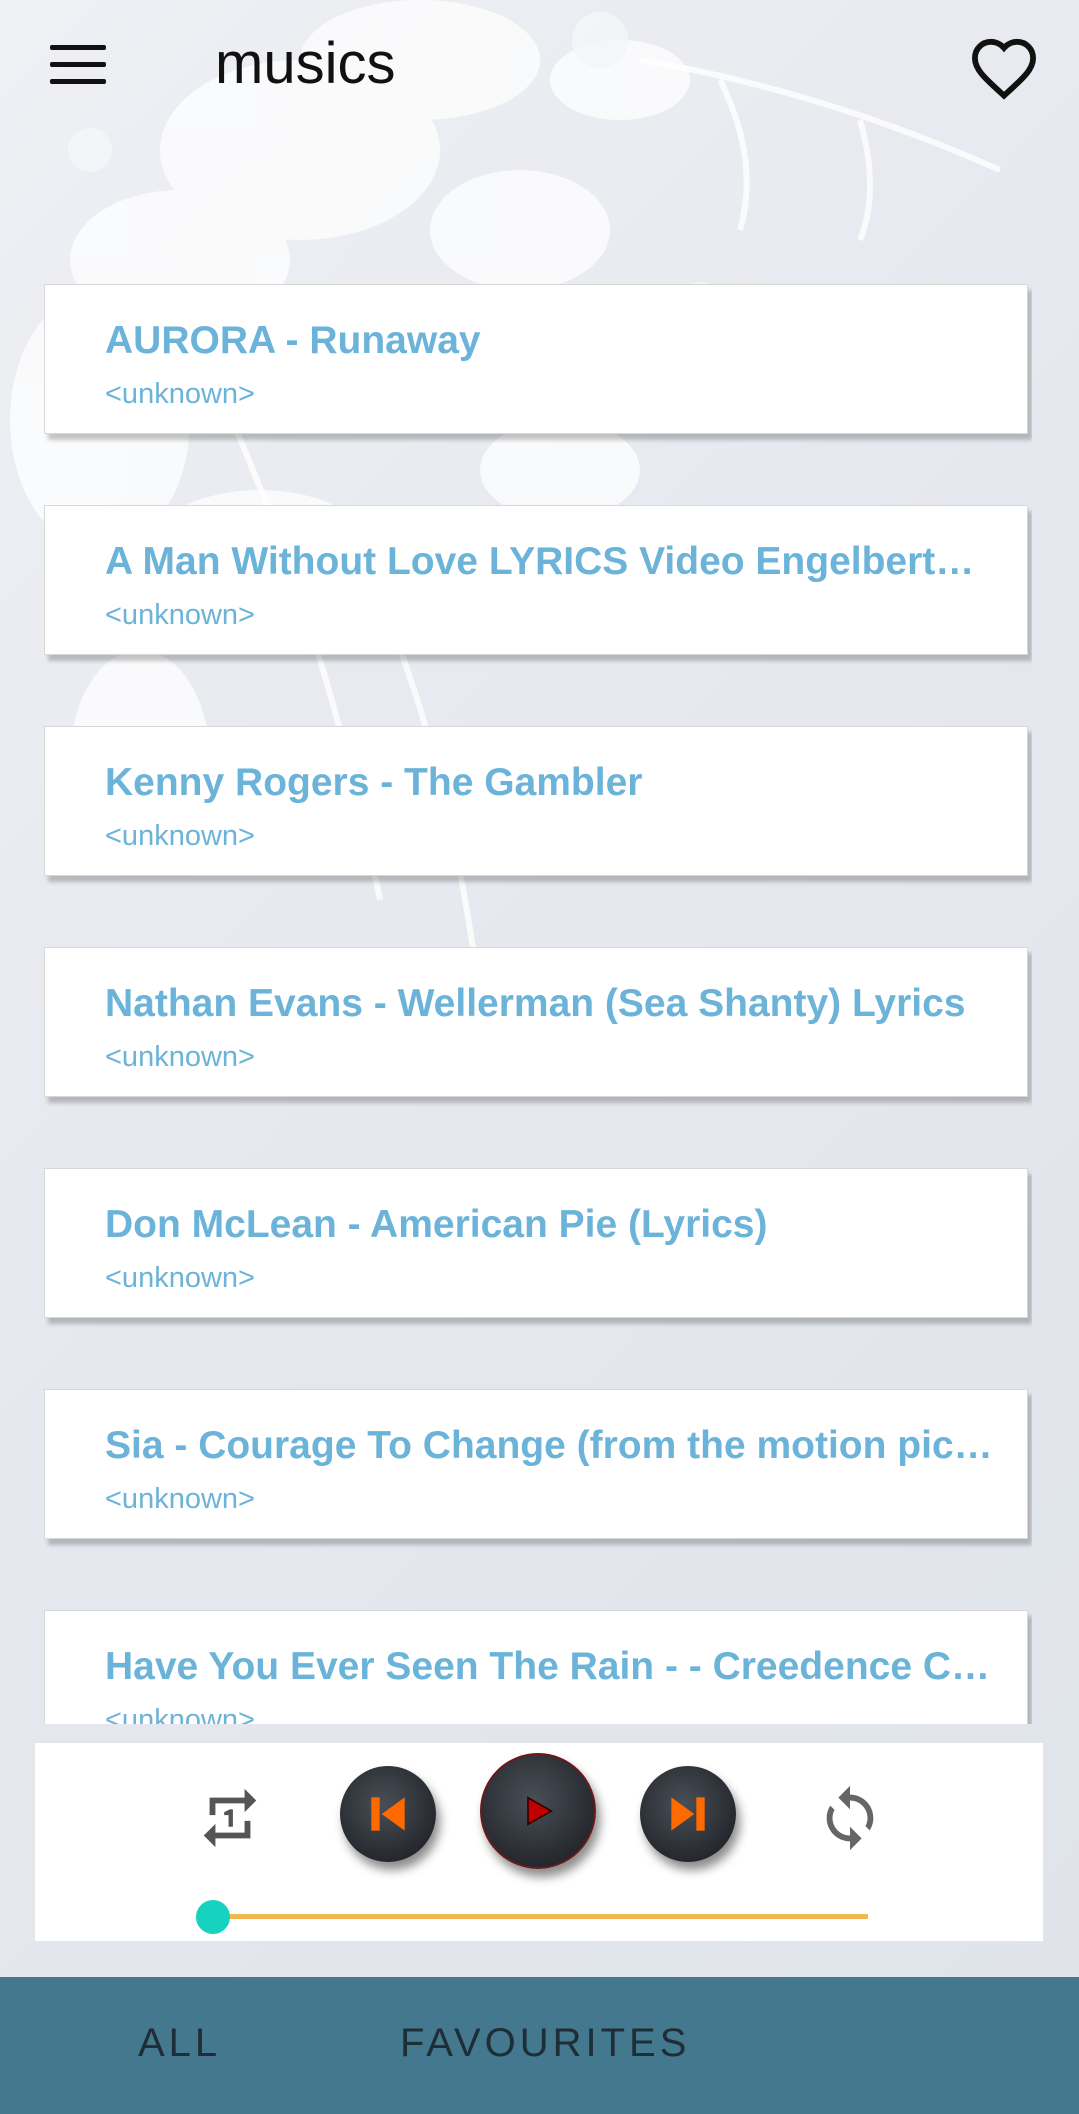  Describe the element at coordinates (536, 359) in the screenshot. I see `song-list-item: AURORA - Runaway <unknown>` at that location.